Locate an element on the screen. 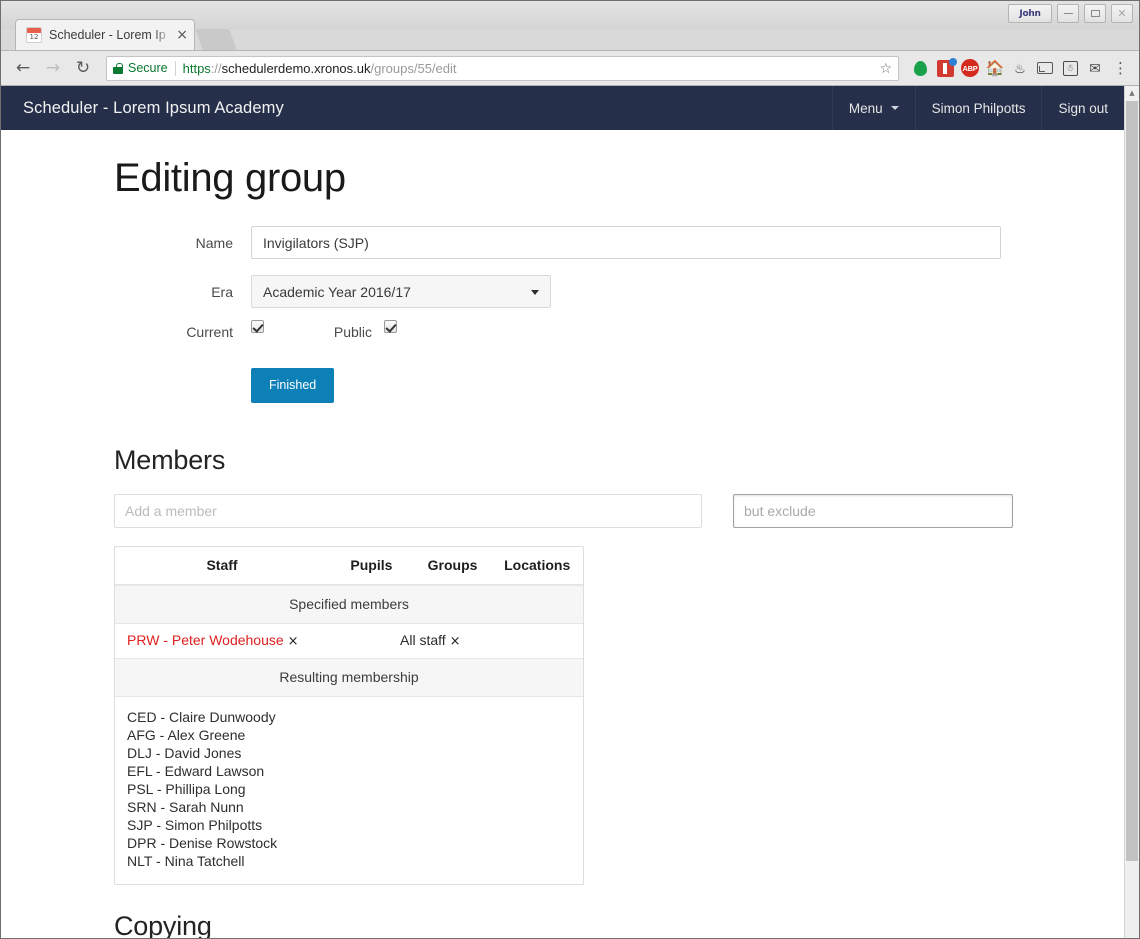 This screenshot has height=939, width=1140. extension-tray: ABP 🏠 ♨ ☃ ✉ ⋮ is located at coordinates (1019, 67).